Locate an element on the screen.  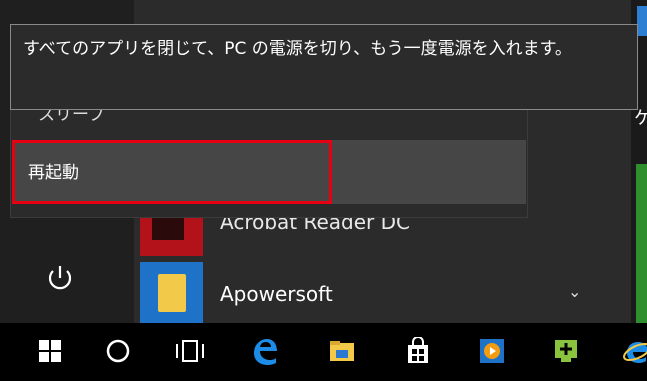
ie-icon is located at coordinates (632, 351).